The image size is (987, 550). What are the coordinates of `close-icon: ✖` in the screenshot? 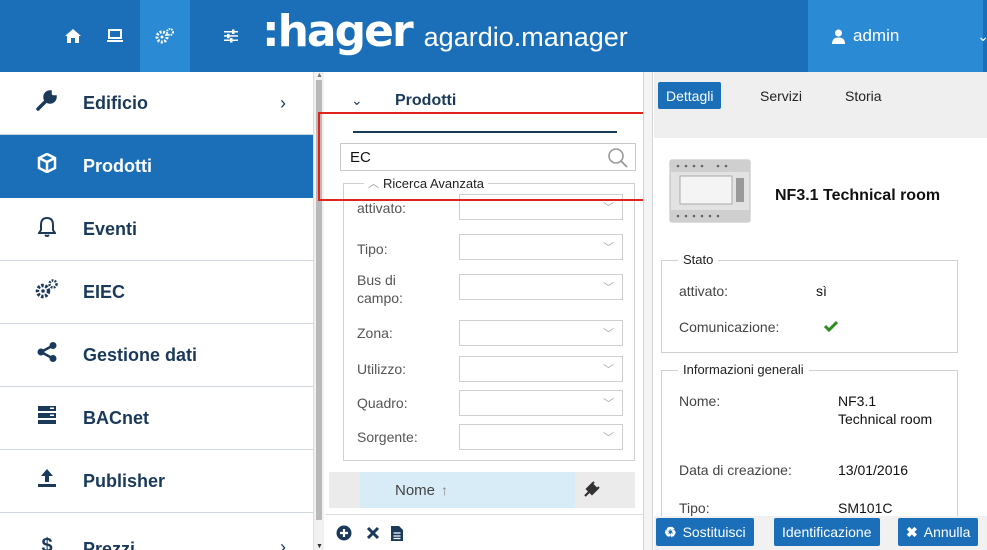 It's located at (912, 531).